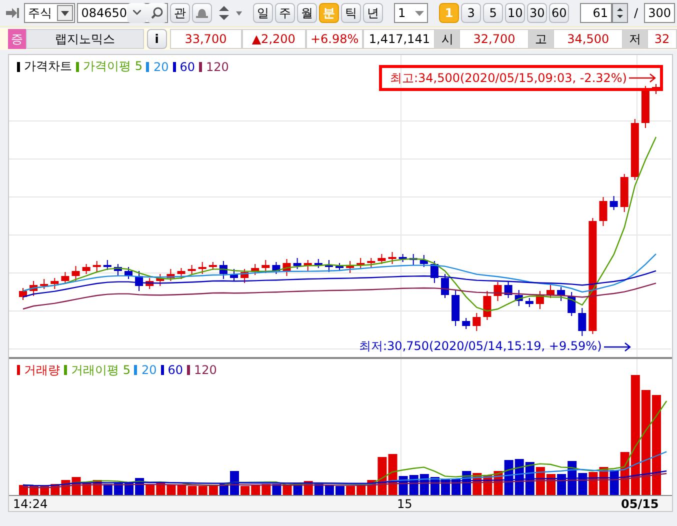 The width and height of the screenshot is (677, 526). Describe the element at coordinates (620, 13) in the screenshot. I see `spin-button` at that location.